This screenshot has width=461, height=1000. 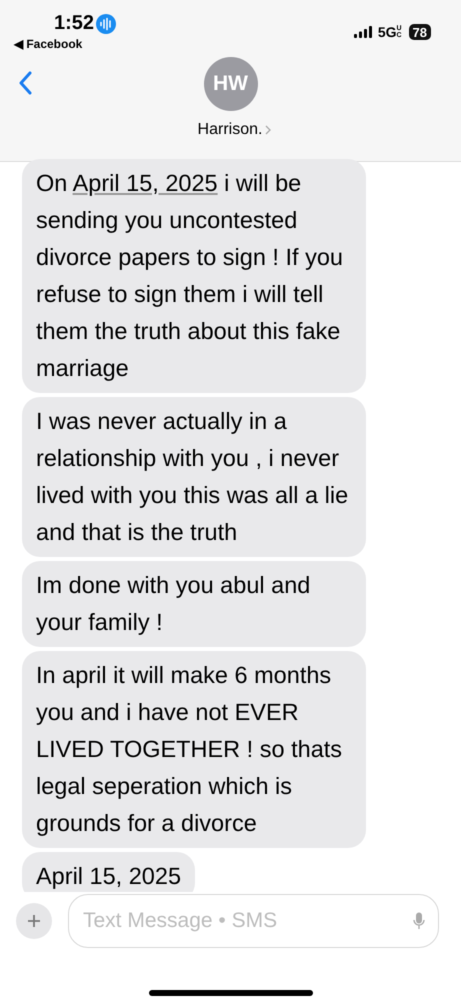 What do you see at coordinates (253, 921) in the screenshot?
I see `message-field: Text Message • SMS` at bounding box center [253, 921].